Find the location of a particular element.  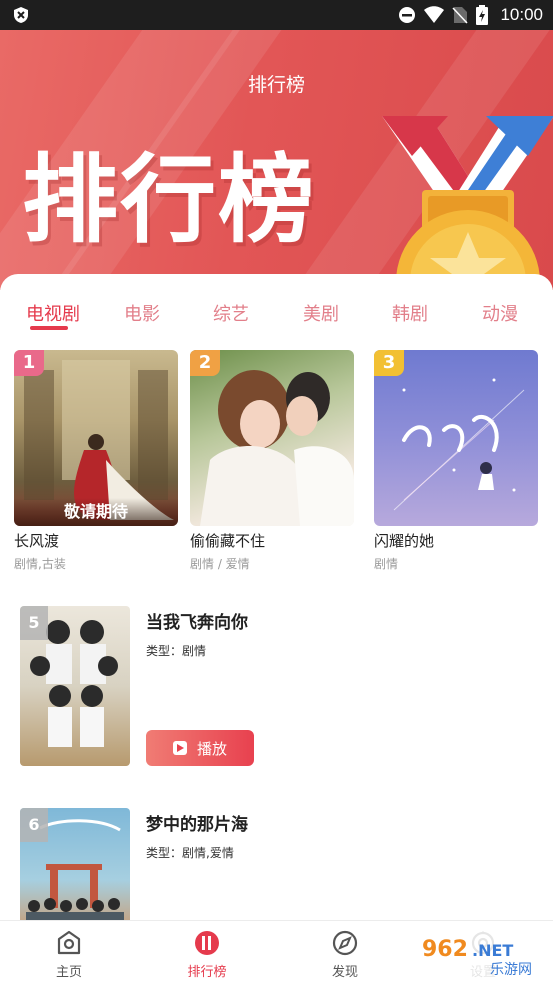

ranking-icon is located at coordinates (207, 943).